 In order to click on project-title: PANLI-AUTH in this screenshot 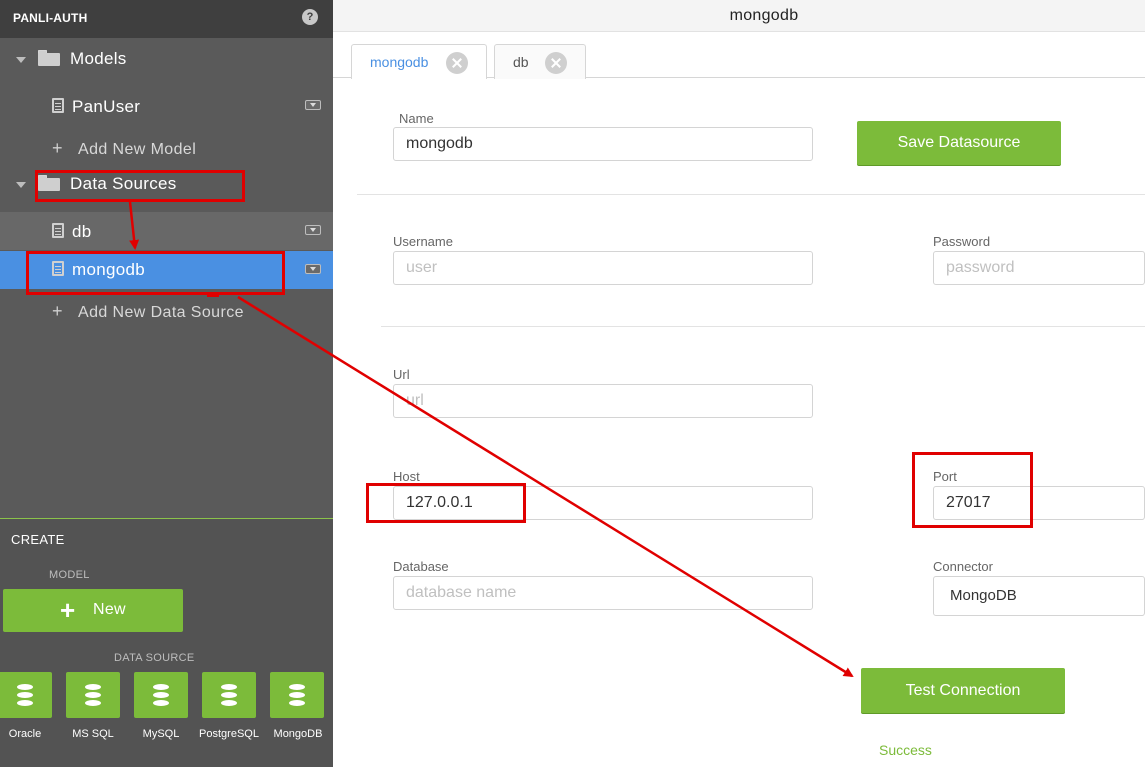, I will do `click(50, 18)`.